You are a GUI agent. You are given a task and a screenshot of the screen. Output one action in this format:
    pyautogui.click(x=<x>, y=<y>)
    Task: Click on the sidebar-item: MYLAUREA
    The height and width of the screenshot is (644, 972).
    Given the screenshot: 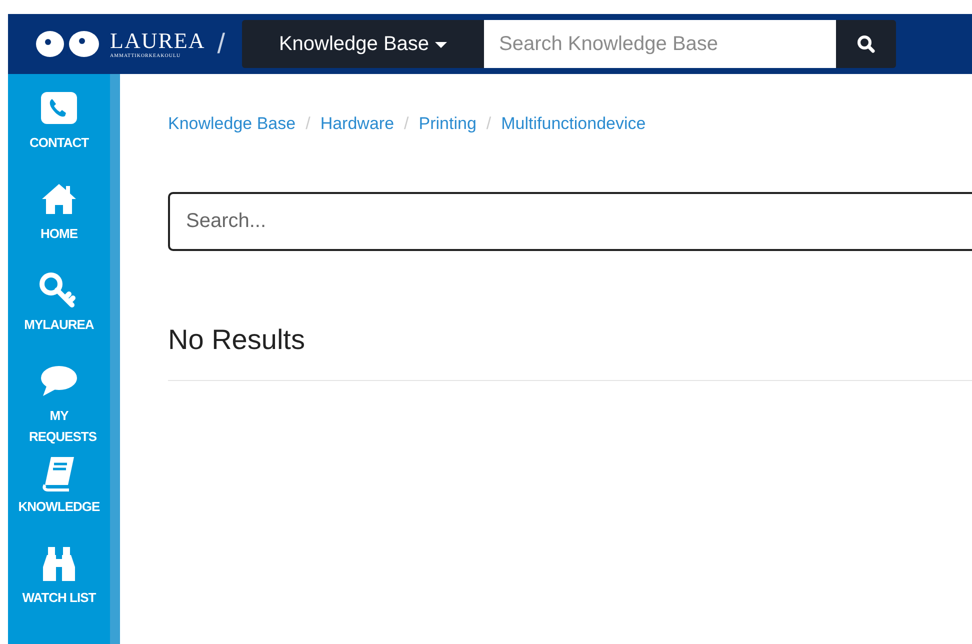 What is the action you would take?
    pyautogui.click(x=59, y=317)
    